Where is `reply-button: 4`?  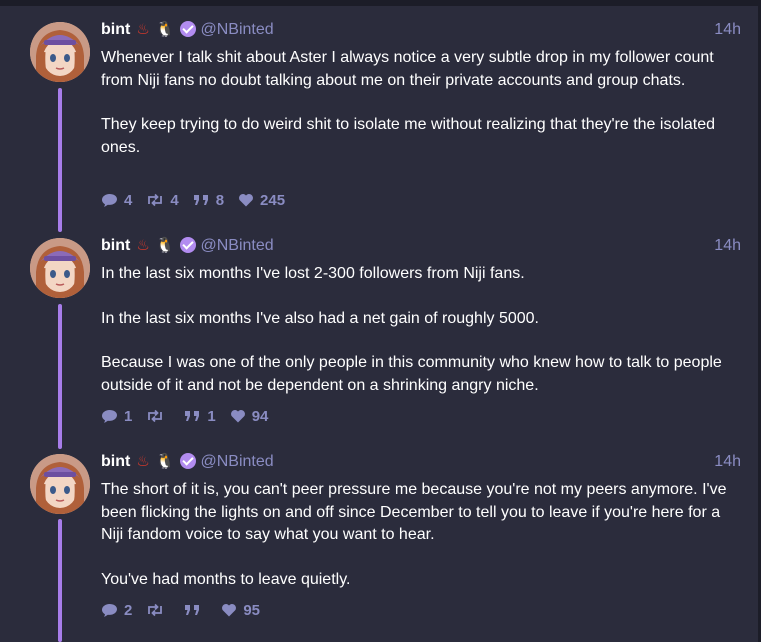 reply-button: 4 is located at coordinates (116, 200).